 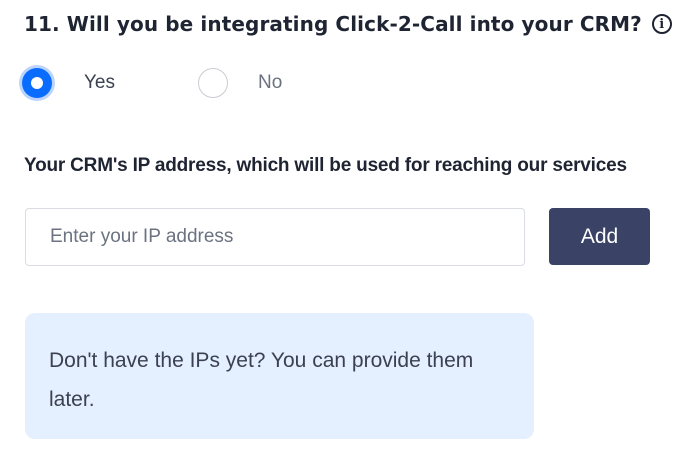 What do you see at coordinates (661, 24) in the screenshot?
I see `info-icon: i` at bounding box center [661, 24].